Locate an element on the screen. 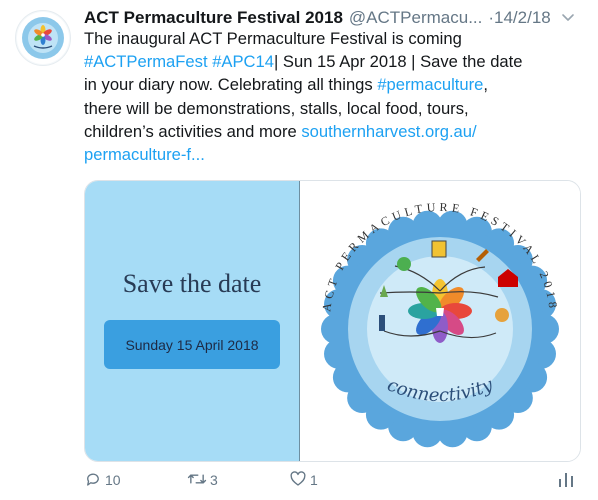 This screenshot has height=500, width=598. tweet-timestamp: ·14/2/18 is located at coordinates (519, 18).